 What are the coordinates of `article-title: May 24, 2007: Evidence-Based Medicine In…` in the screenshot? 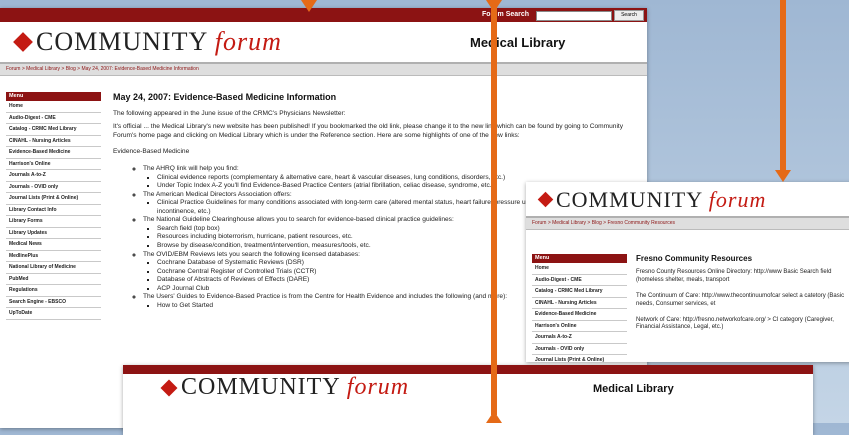 It's located at (225, 97).